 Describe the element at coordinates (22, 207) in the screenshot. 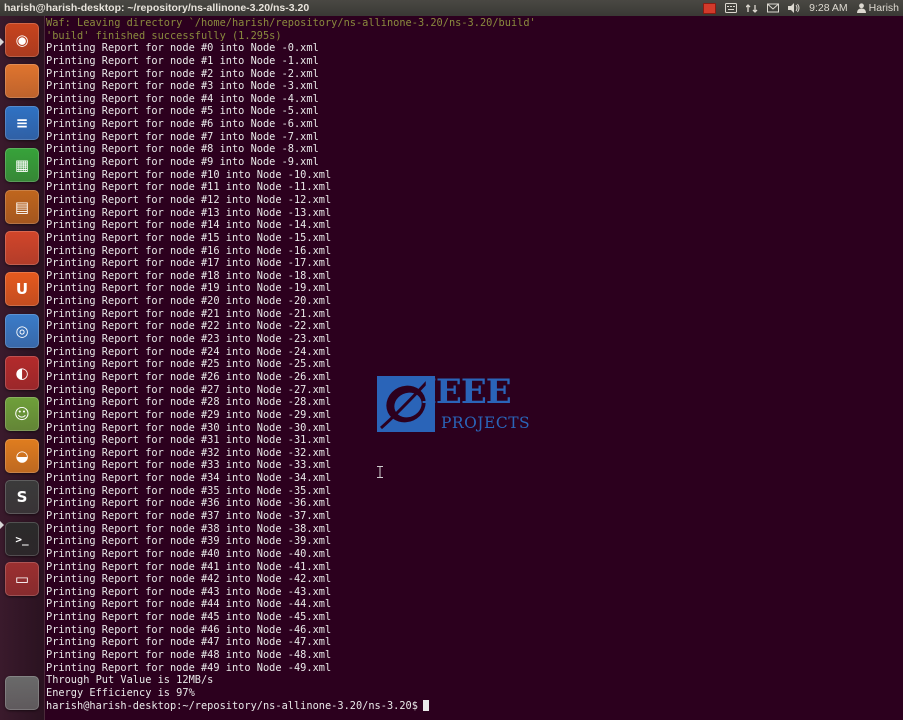

I see `impress-icon: ▤` at that location.